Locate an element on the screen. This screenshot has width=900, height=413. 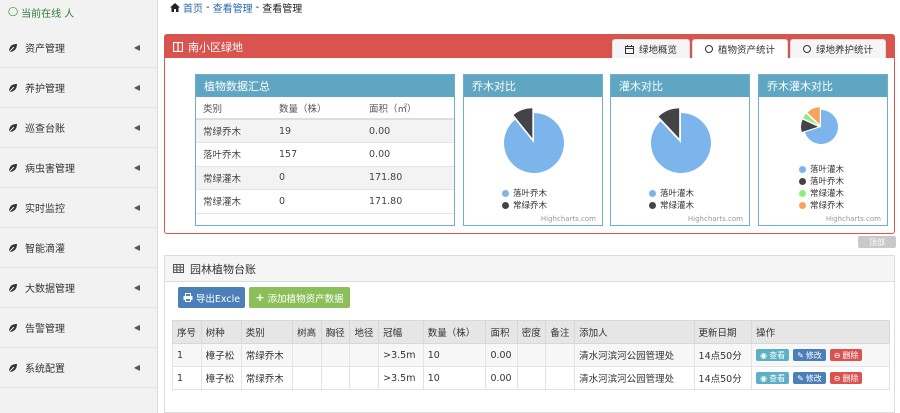
calendar-icon is located at coordinates (629, 49).